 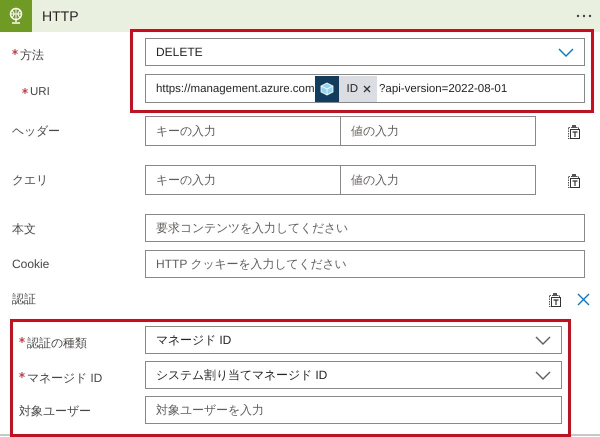 I want to click on field-label: 本文, so click(x=24, y=229).